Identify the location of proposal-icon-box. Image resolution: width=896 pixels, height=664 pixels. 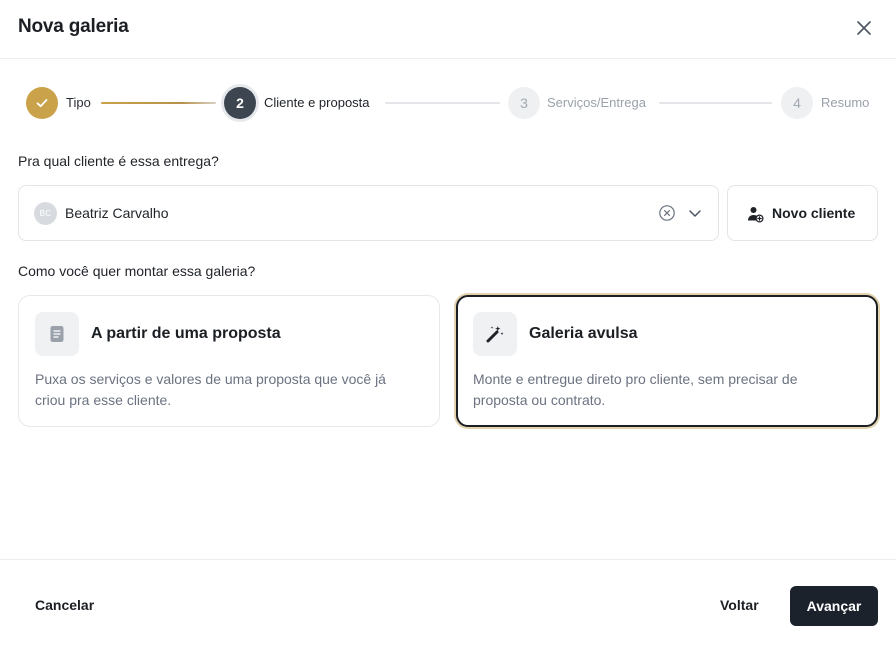
(57, 334).